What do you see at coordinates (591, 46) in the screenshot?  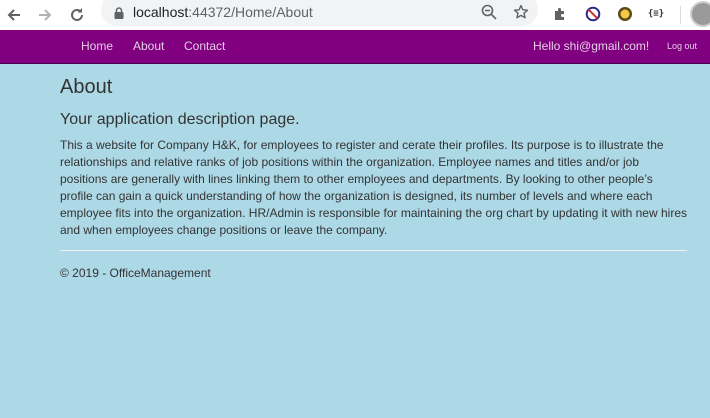 I see `manage-account-link: Hello shi@gmail.com!` at bounding box center [591, 46].